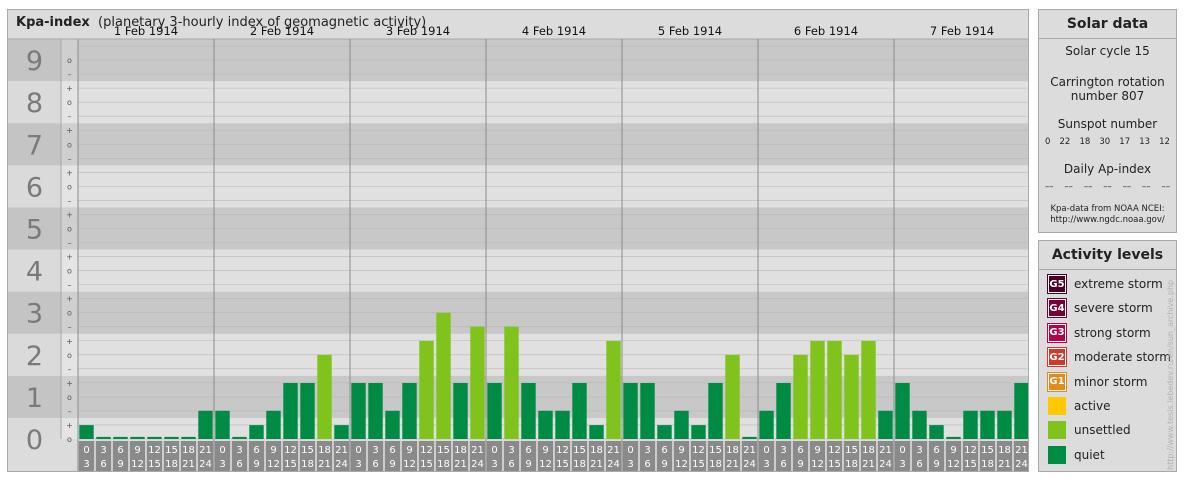  Describe the element at coordinates (817, 450) in the screenshot. I see `time-slot-start: 9` at that location.